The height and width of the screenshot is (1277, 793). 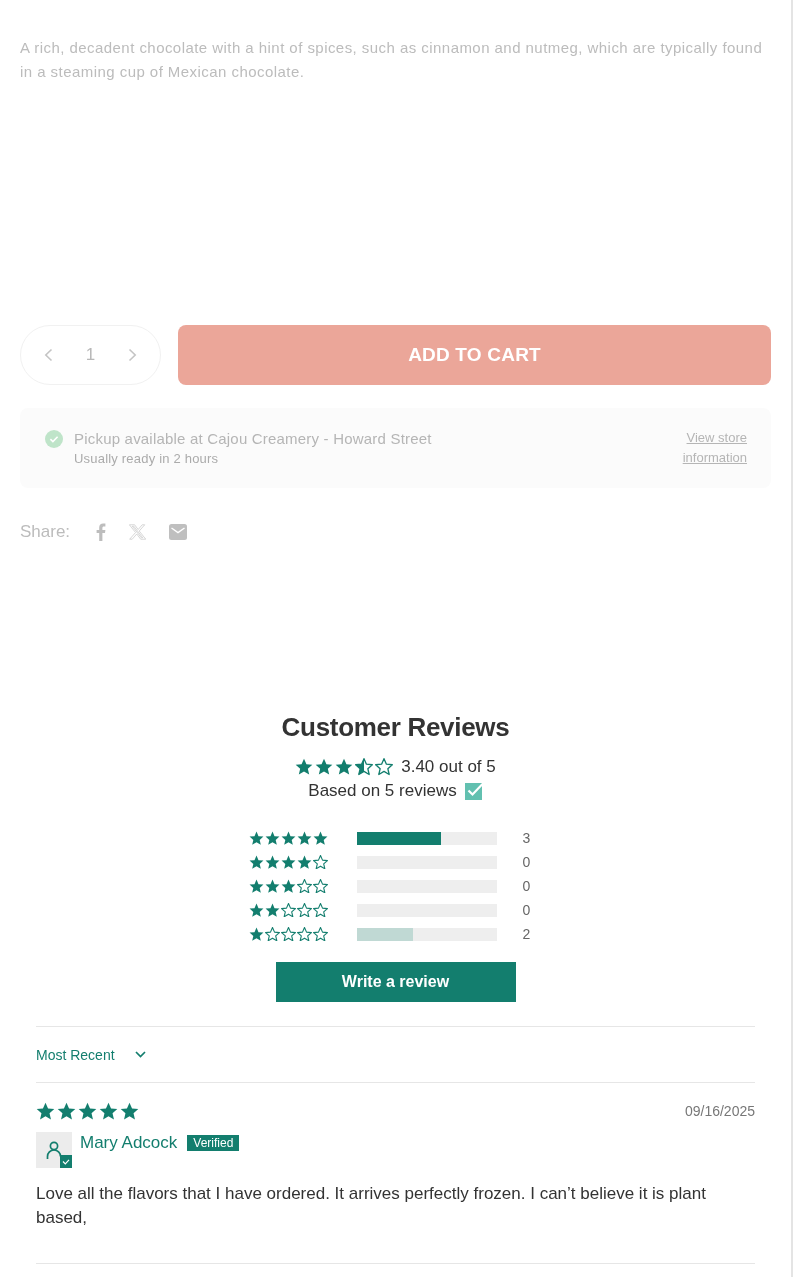 What do you see at coordinates (138, 532) in the screenshot?
I see `x-logo-icon` at bounding box center [138, 532].